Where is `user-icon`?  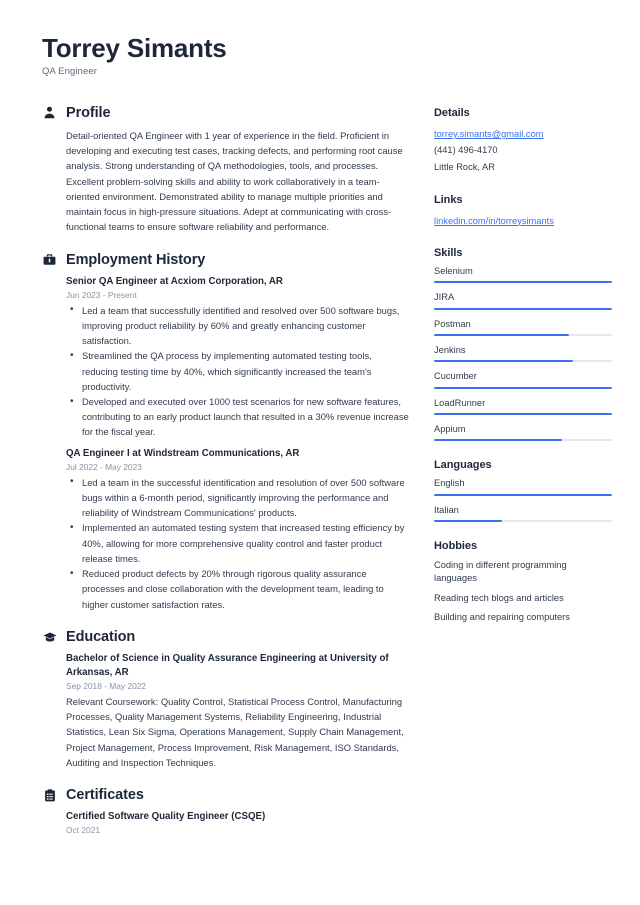 user-icon is located at coordinates (49, 112).